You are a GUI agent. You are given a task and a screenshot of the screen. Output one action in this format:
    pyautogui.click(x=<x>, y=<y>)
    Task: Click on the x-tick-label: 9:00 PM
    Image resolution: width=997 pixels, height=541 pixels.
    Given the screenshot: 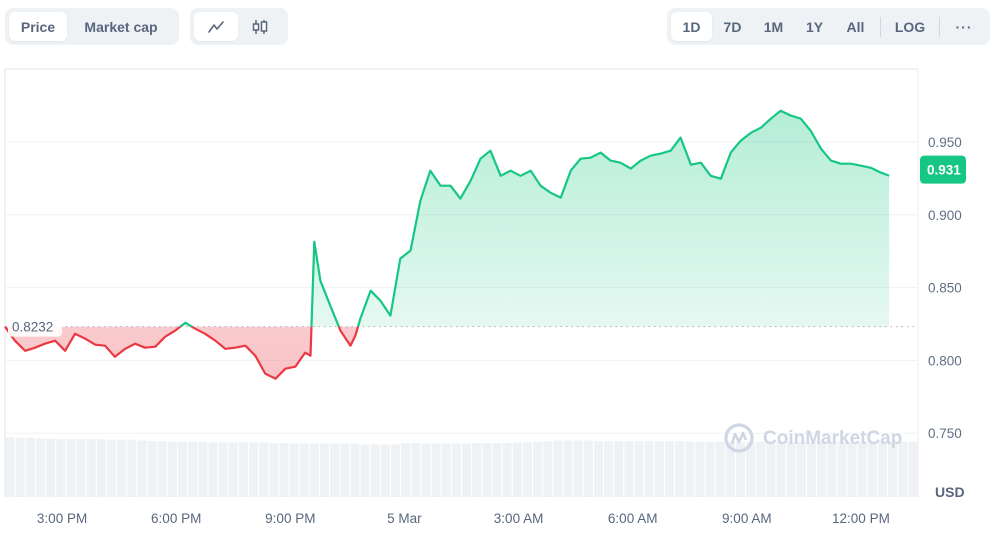 What is the action you would take?
    pyautogui.click(x=290, y=518)
    